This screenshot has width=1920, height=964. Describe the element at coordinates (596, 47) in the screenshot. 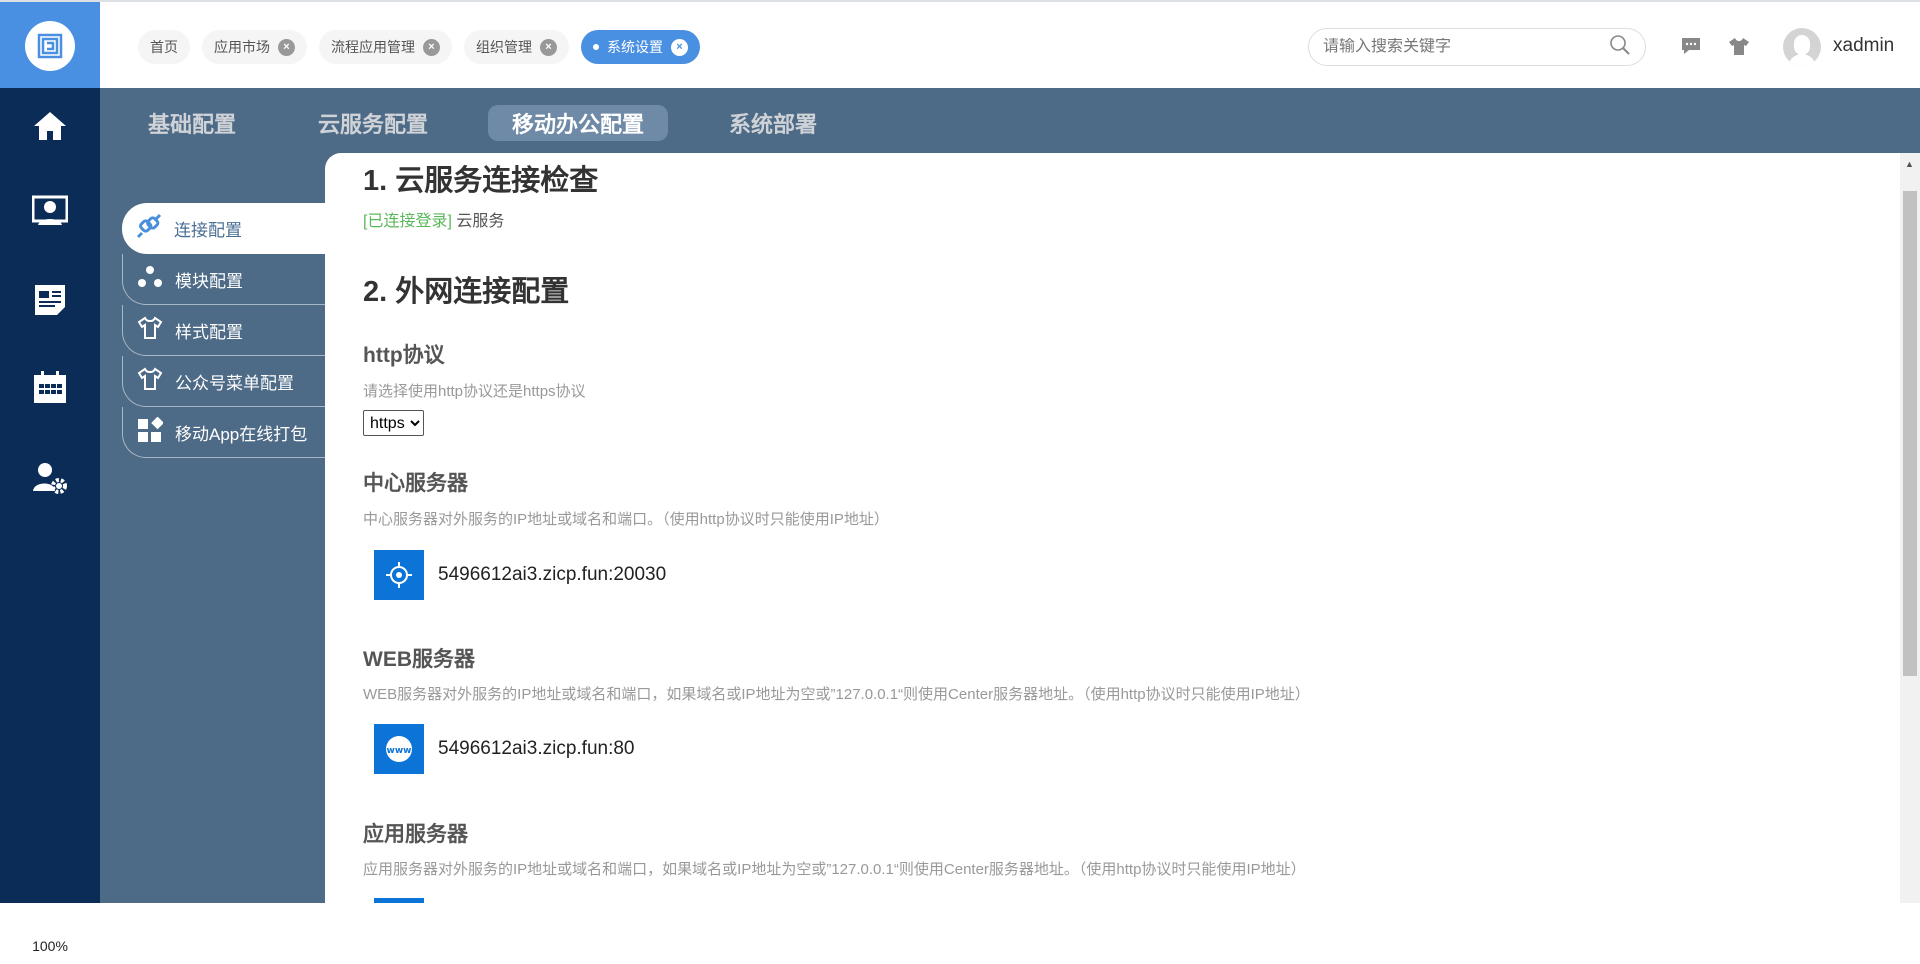

I see `active-dot-icon` at that location.